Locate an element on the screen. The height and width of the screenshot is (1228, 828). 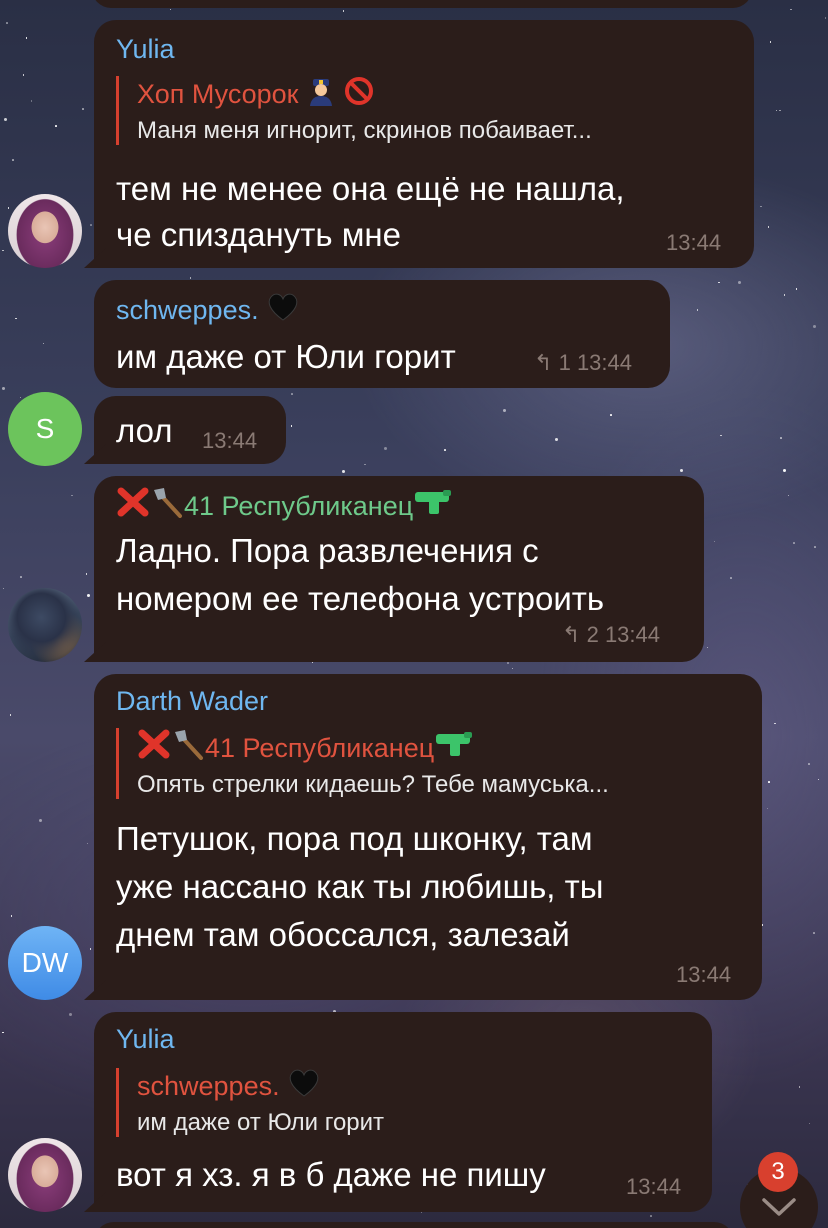
message-meta: ↰ 1 13:44 is located at coordinates (583, 363).